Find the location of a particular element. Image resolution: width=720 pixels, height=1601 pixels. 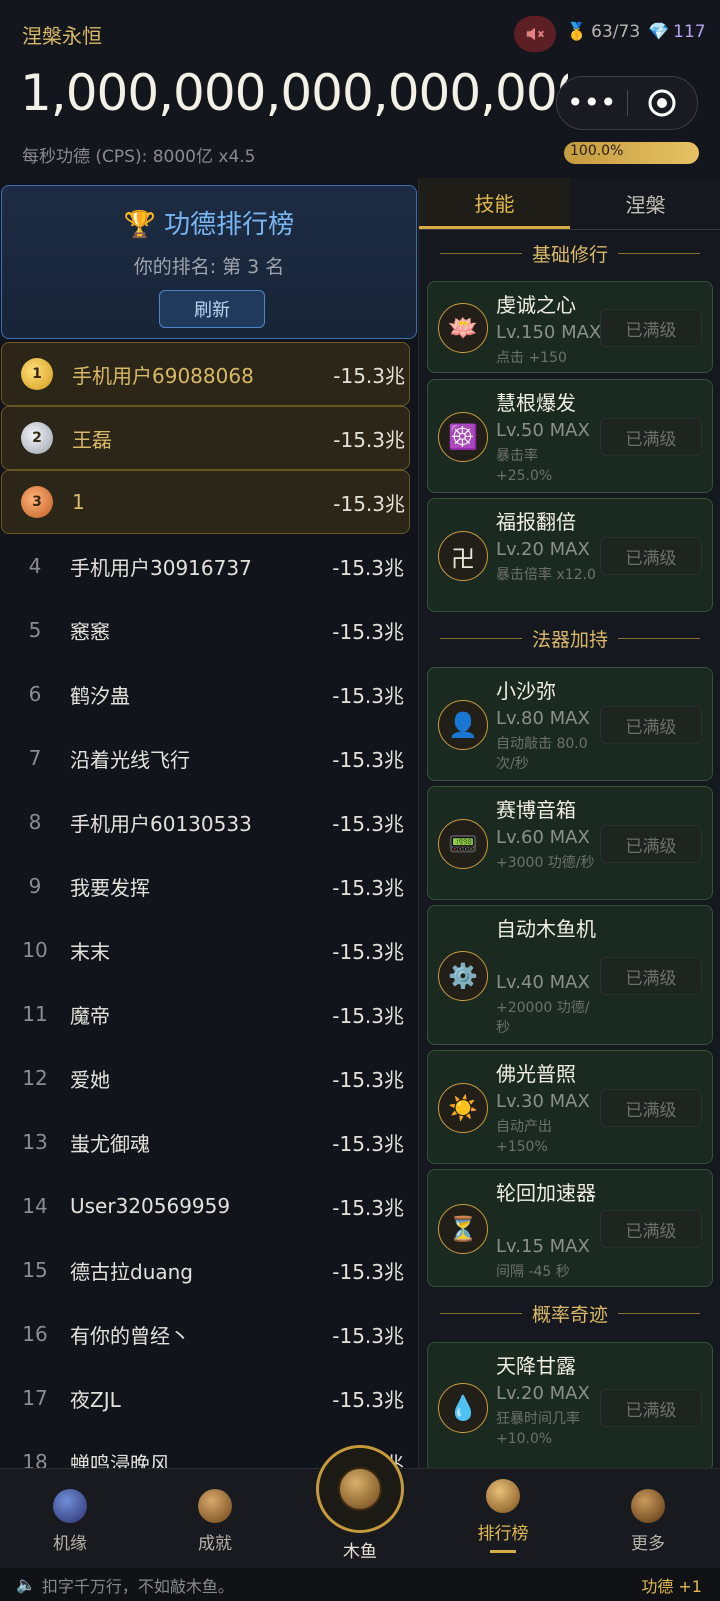

swastika-icon: 卍 is located at coordinates (463, 556).